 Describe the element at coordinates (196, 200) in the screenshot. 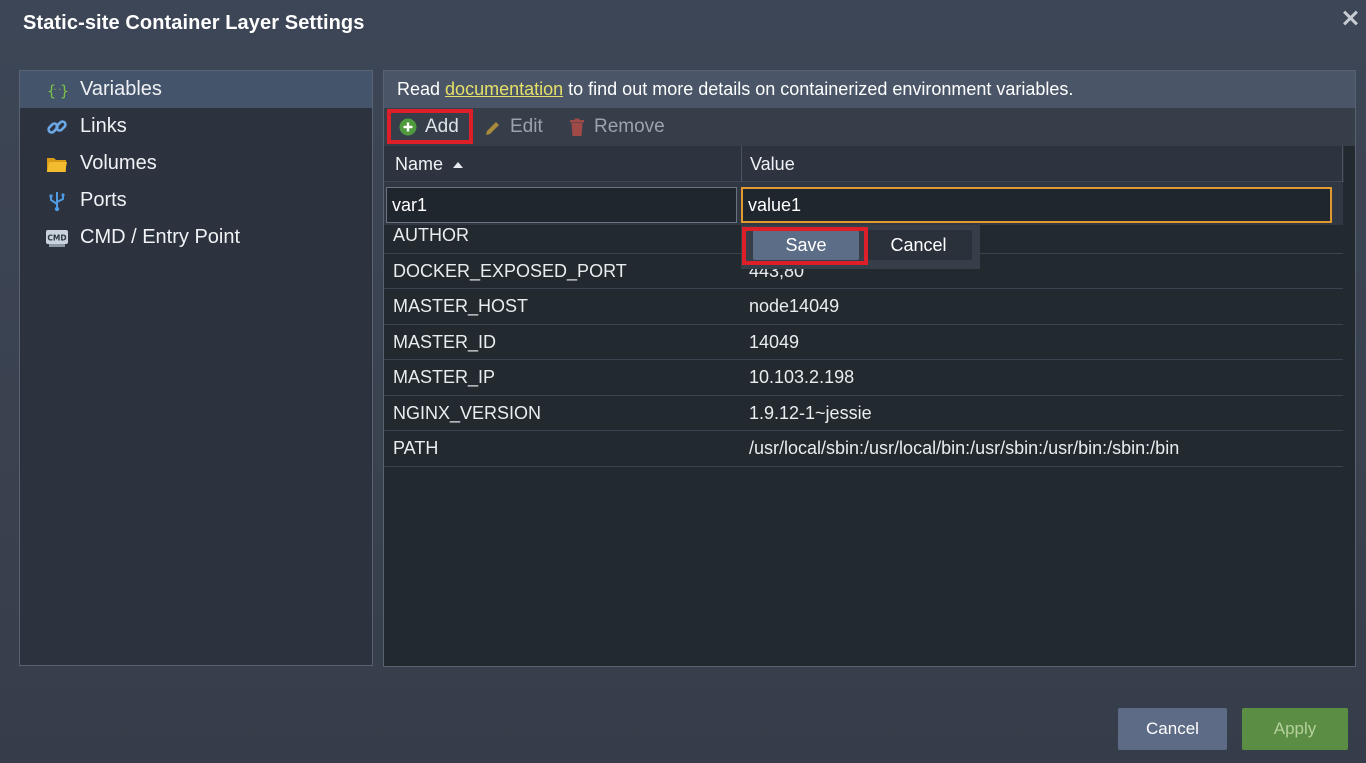

I see `nav-item-ports: Ports` at that location.